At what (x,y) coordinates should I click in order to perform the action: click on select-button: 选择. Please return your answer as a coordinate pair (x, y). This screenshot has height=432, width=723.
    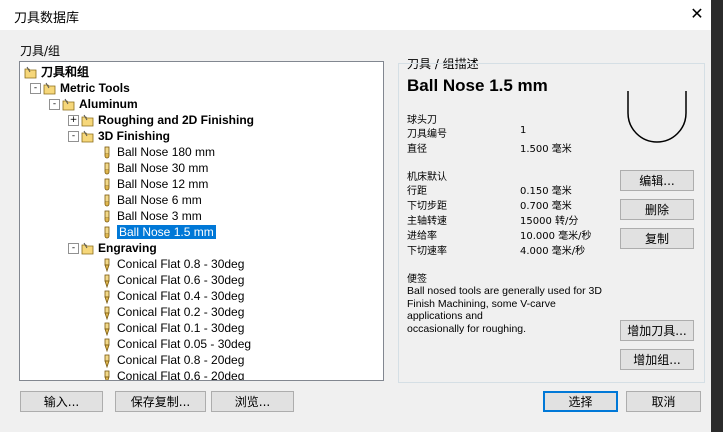
    Looking at the image, I should click on (580, 401).